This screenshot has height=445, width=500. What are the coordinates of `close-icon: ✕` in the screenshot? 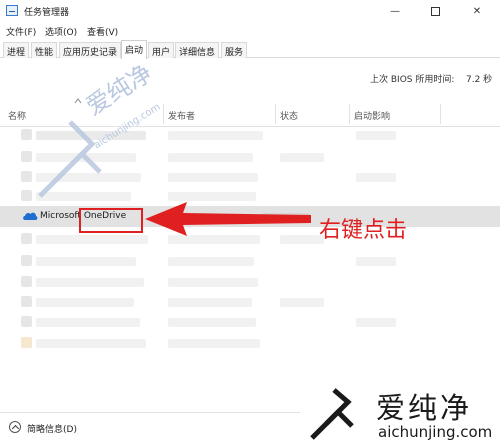 It's located at (477, 11).